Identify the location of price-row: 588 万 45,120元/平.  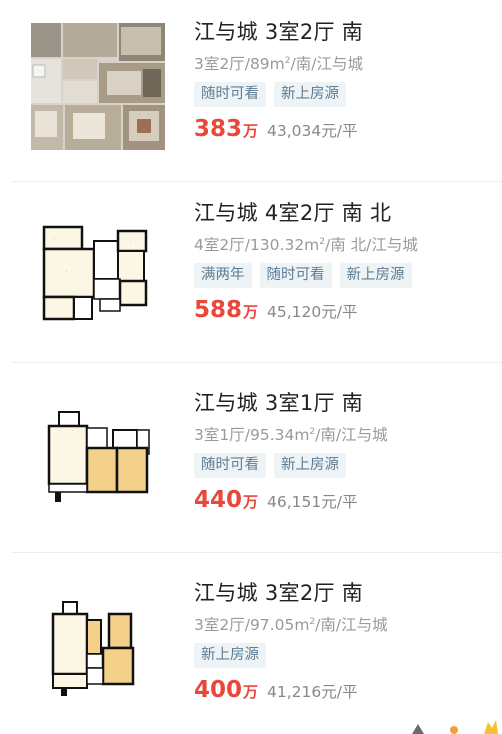
(344, 310).